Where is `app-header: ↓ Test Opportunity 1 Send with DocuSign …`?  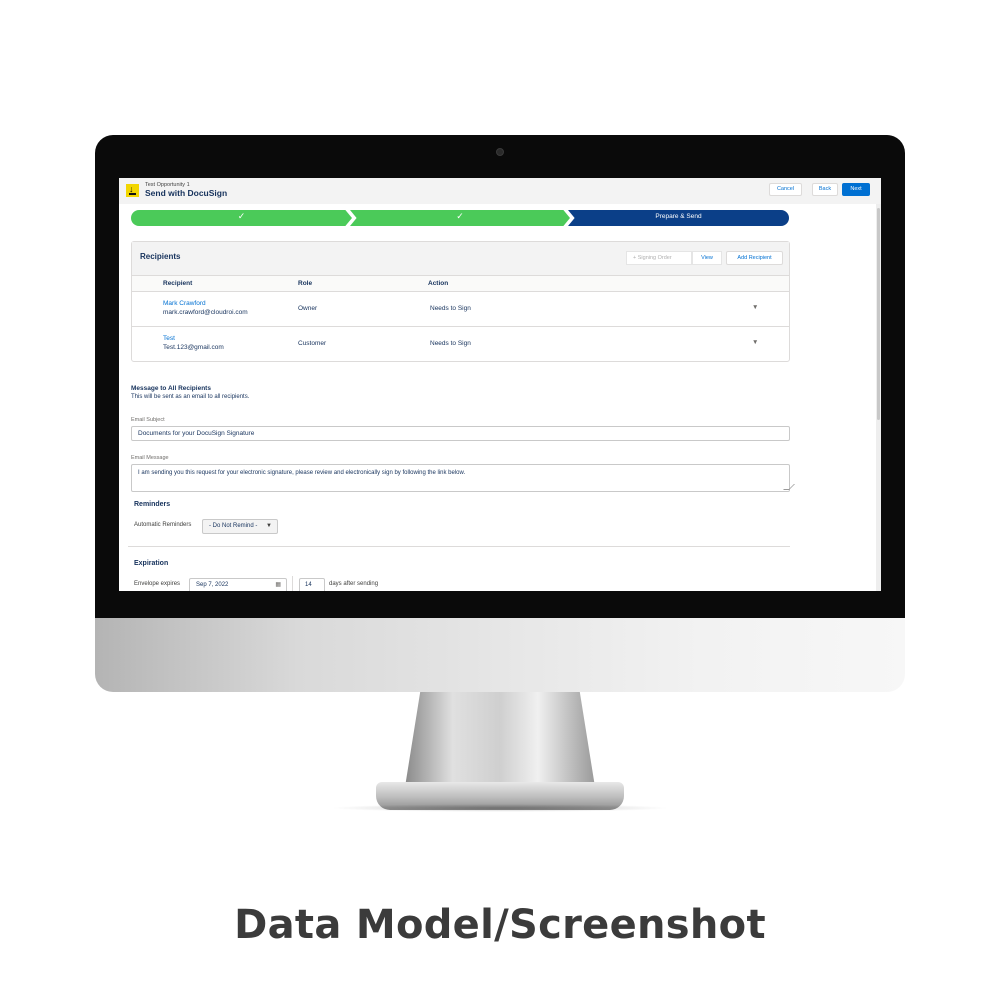
app-header: ↓ Test Opportunity 1 Send with DocuSign … is located at coordinates (500, 191).